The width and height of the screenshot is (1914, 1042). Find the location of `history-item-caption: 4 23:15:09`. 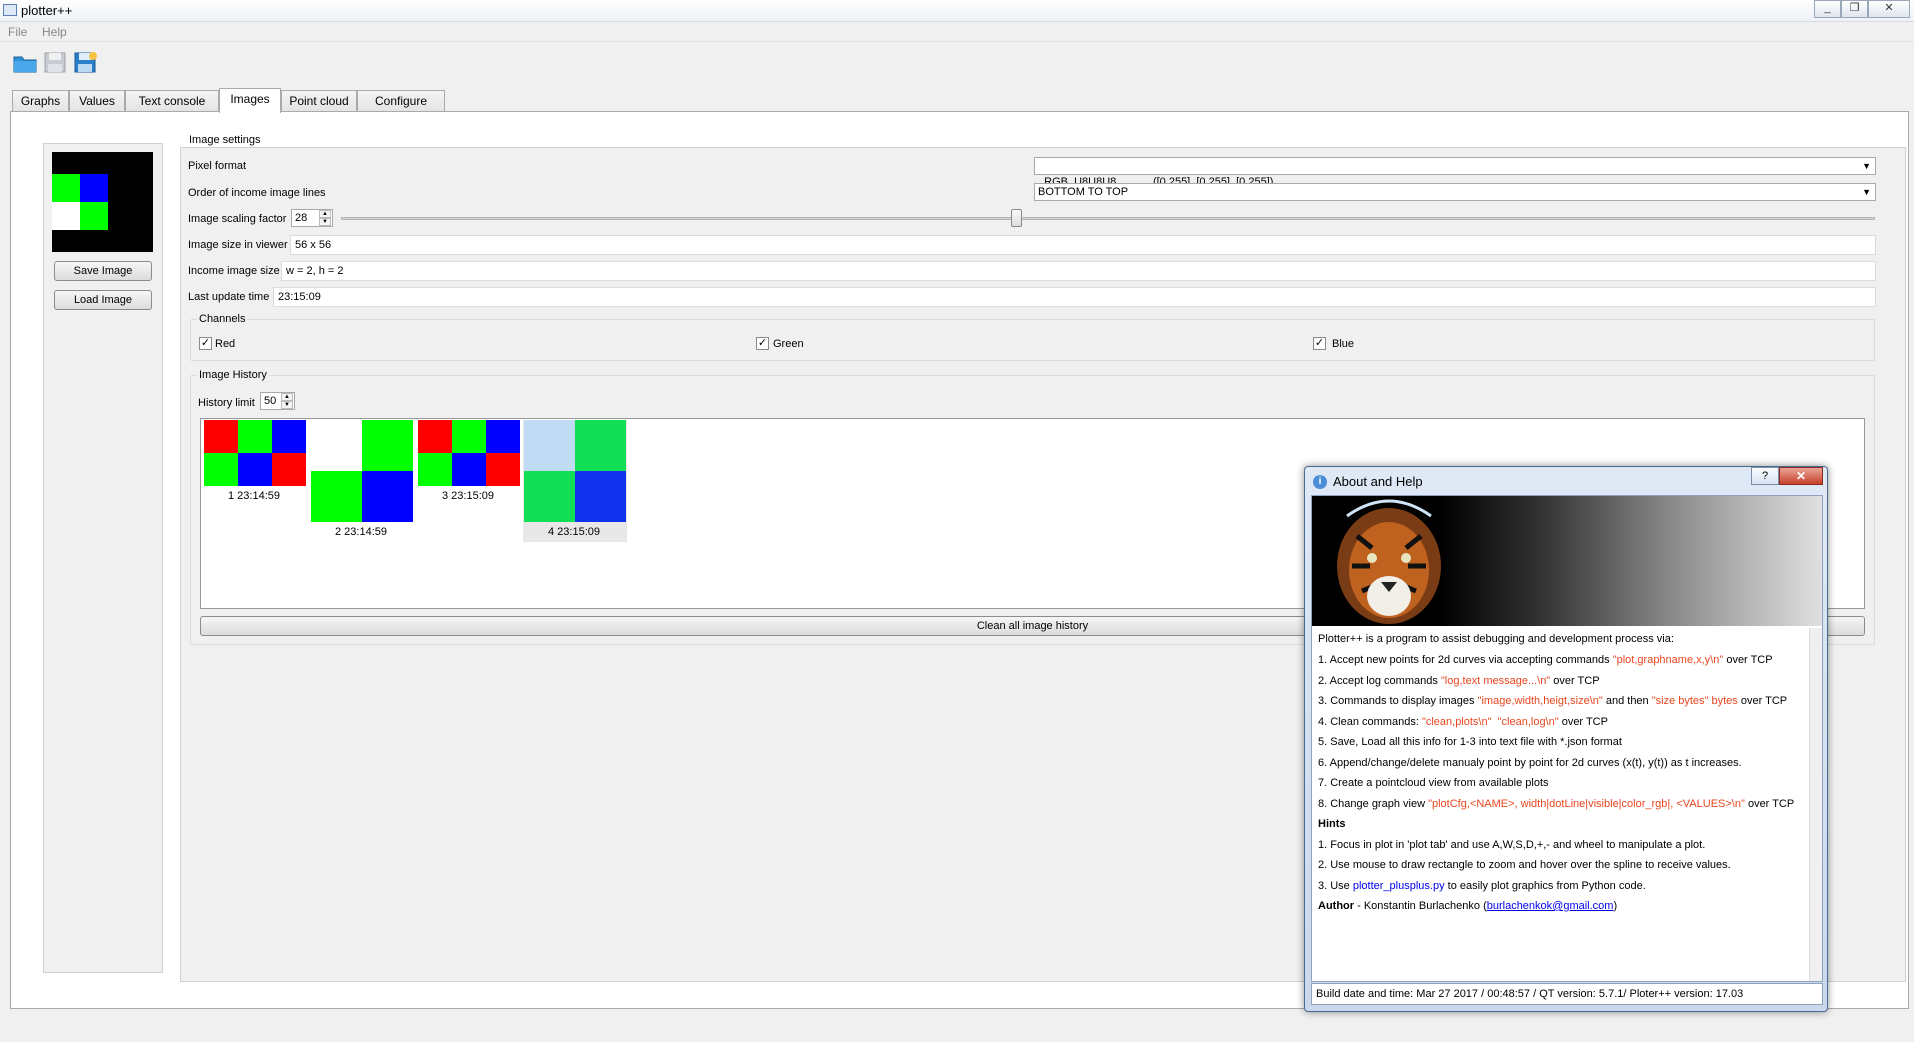

history-item-caption: 4 23:15:09 is located at coordinates (574, 532).